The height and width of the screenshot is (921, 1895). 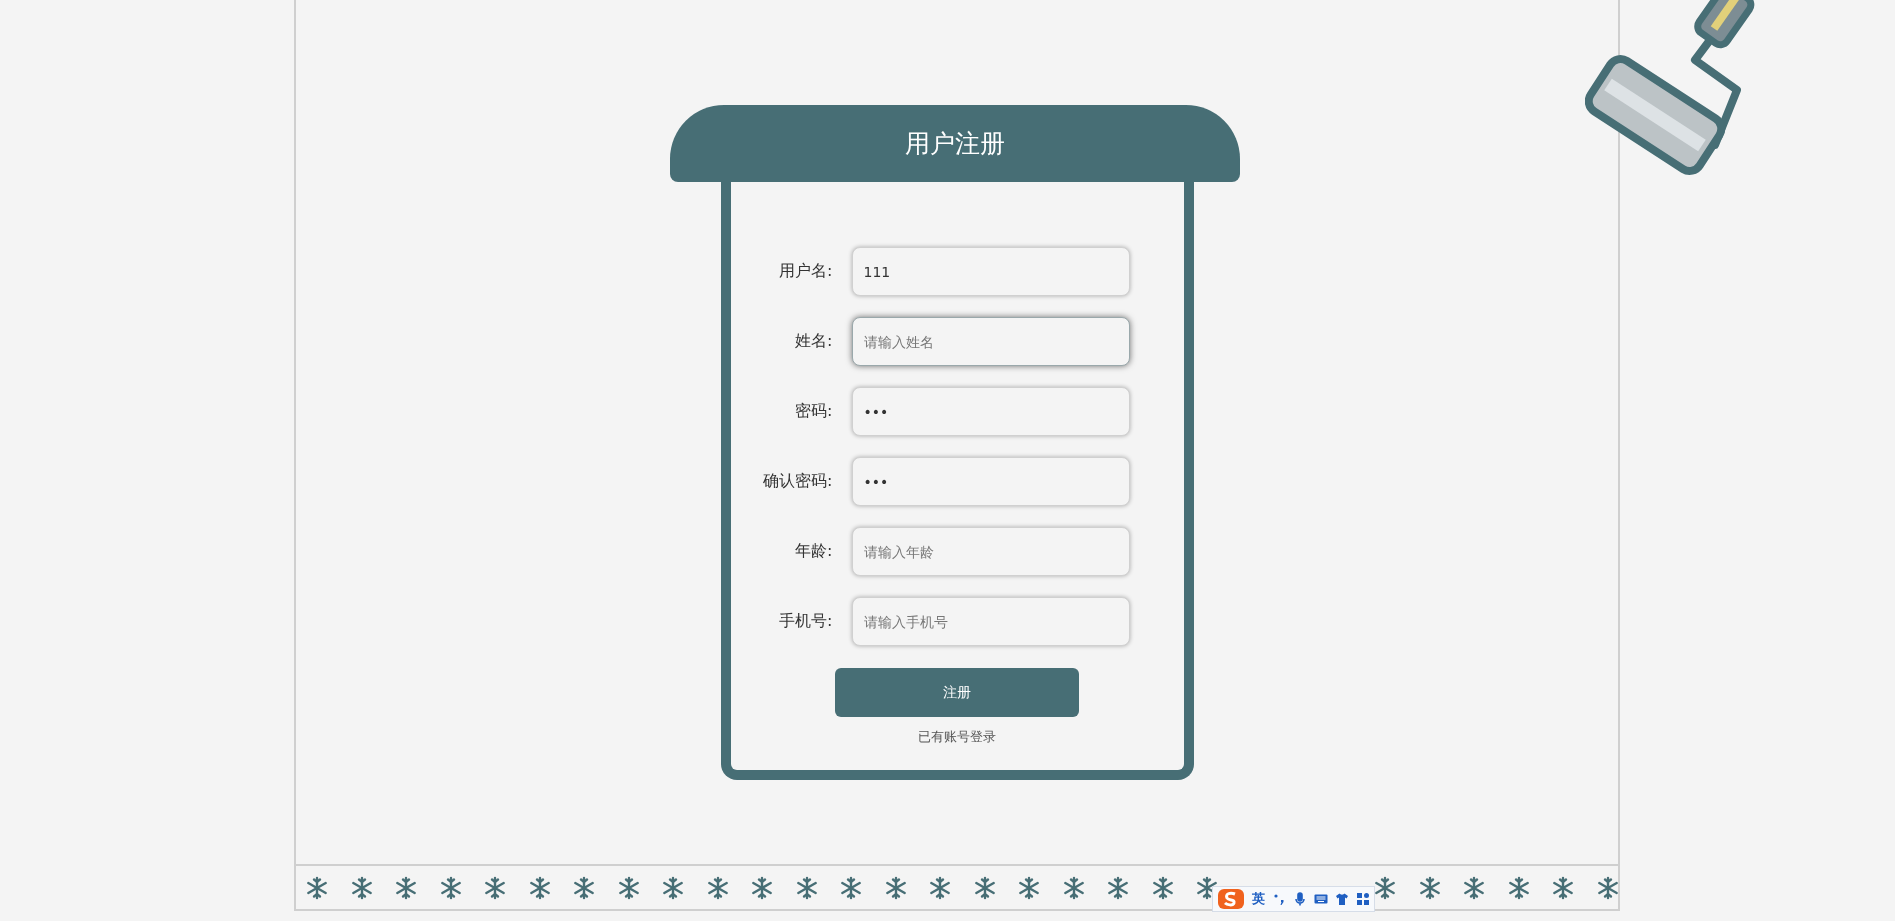 What do you see at coordinates (1342, 899) in the screenshot?
I see `shirt-icon` at bounding box center [1342, 899].